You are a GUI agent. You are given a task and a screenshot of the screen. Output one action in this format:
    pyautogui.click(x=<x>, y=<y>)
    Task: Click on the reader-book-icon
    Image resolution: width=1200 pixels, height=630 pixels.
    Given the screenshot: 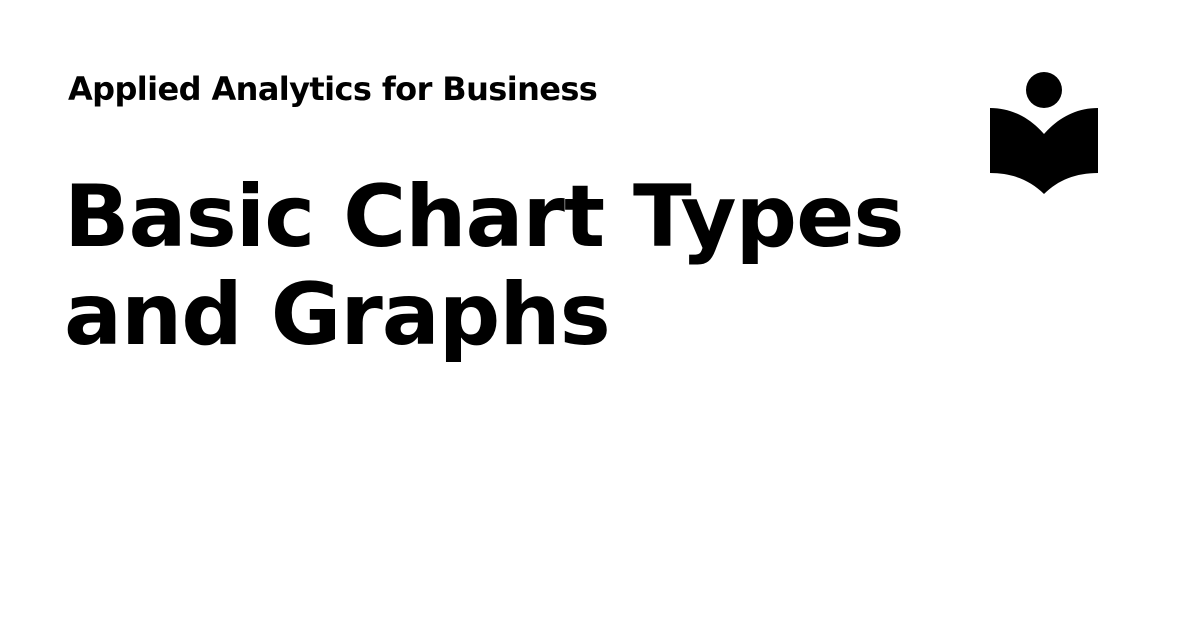 What is the action you would take?
    pyautogui.click(x=1044, y=133)
    